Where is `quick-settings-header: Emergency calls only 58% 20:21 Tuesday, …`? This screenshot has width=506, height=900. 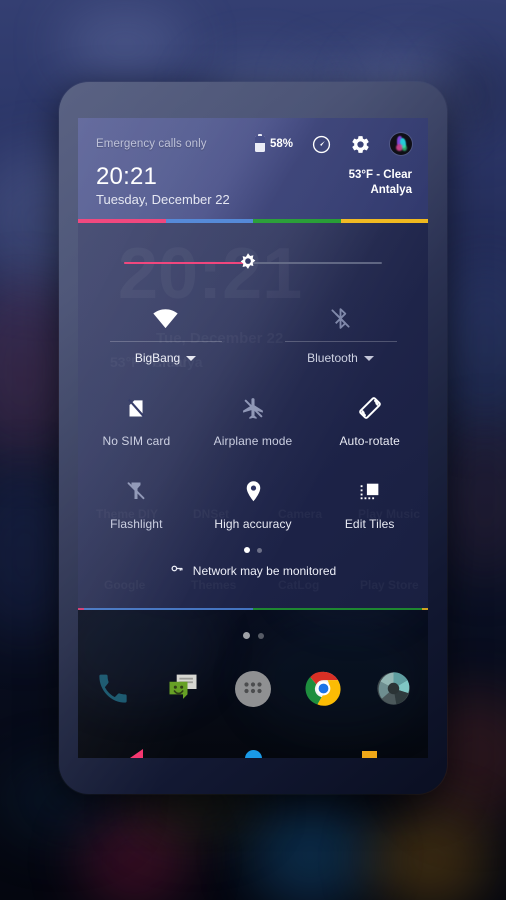 quick-settings-header: Emergency calls only 58% 20:21 Tuesday, … is located at coordinates (253, 168).